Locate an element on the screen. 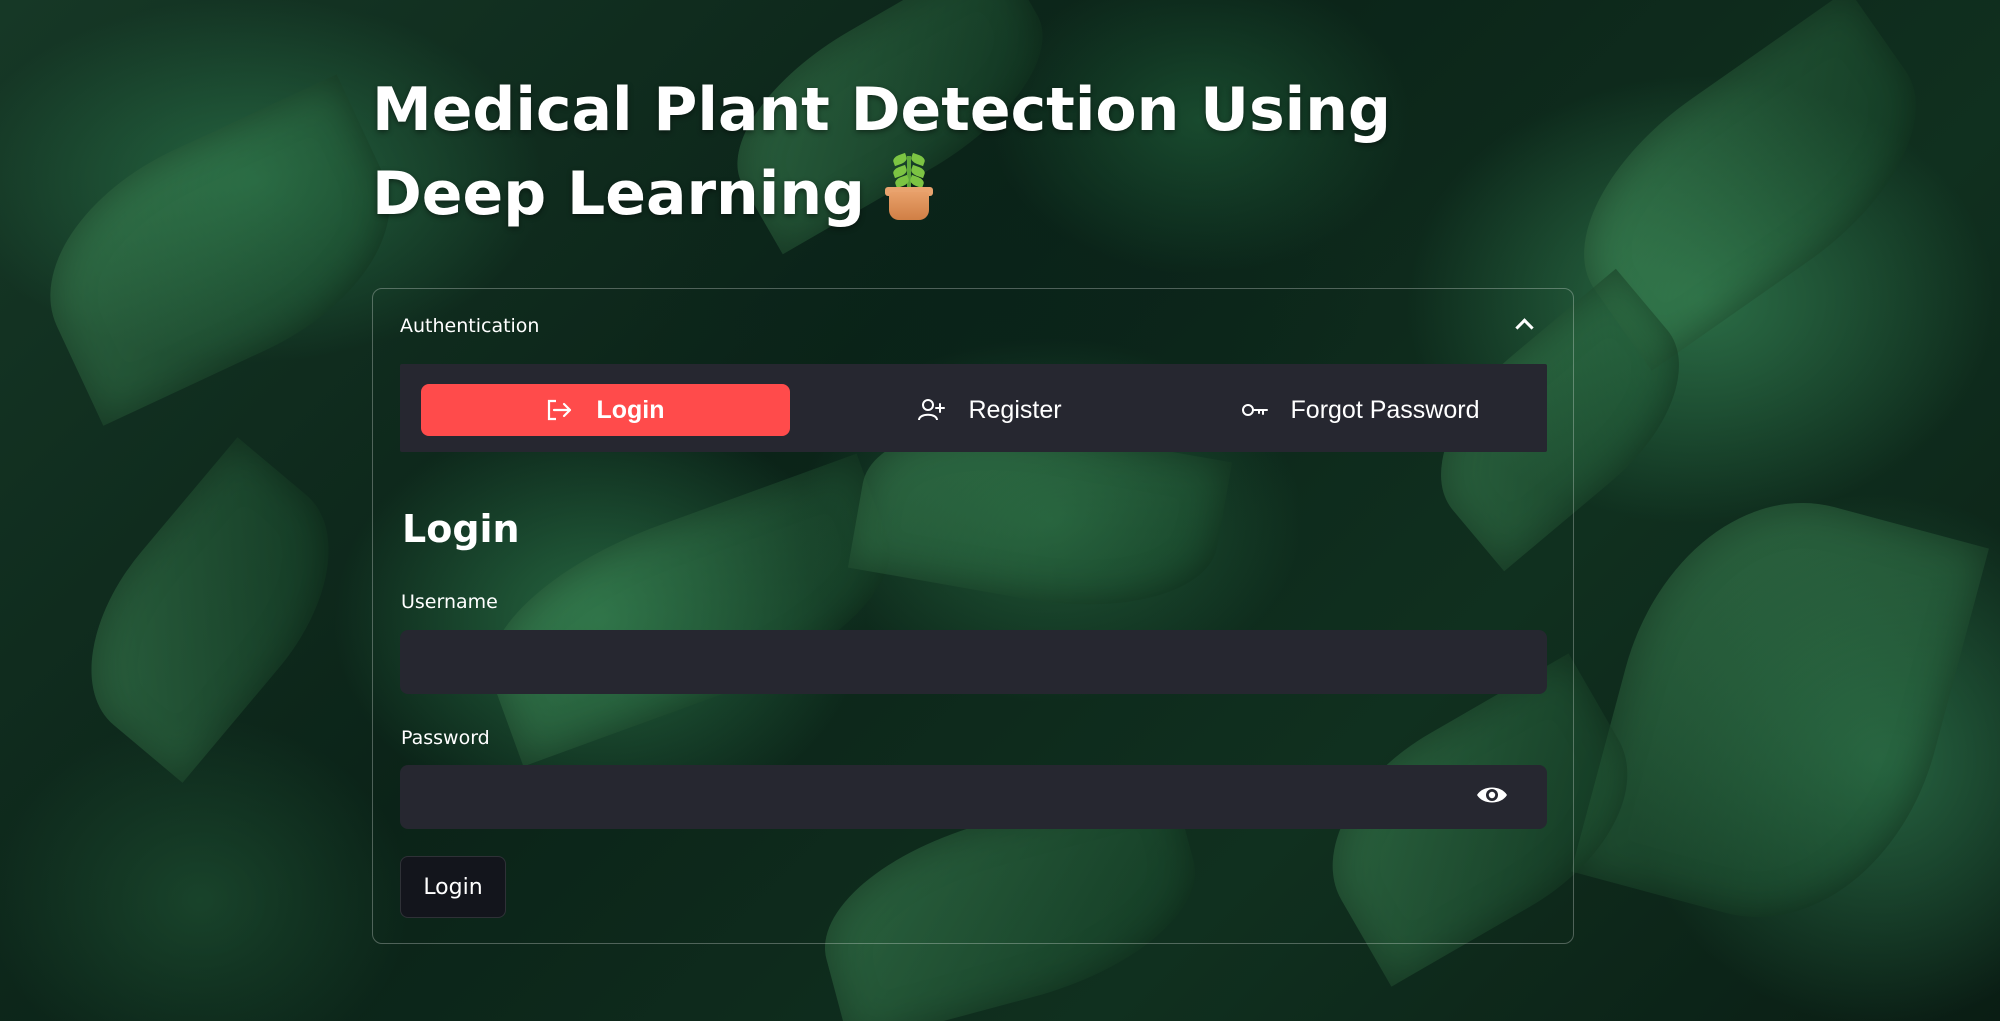 This screenshot has height=1021, width=2000. password-input is located at coordinates (973, 797).